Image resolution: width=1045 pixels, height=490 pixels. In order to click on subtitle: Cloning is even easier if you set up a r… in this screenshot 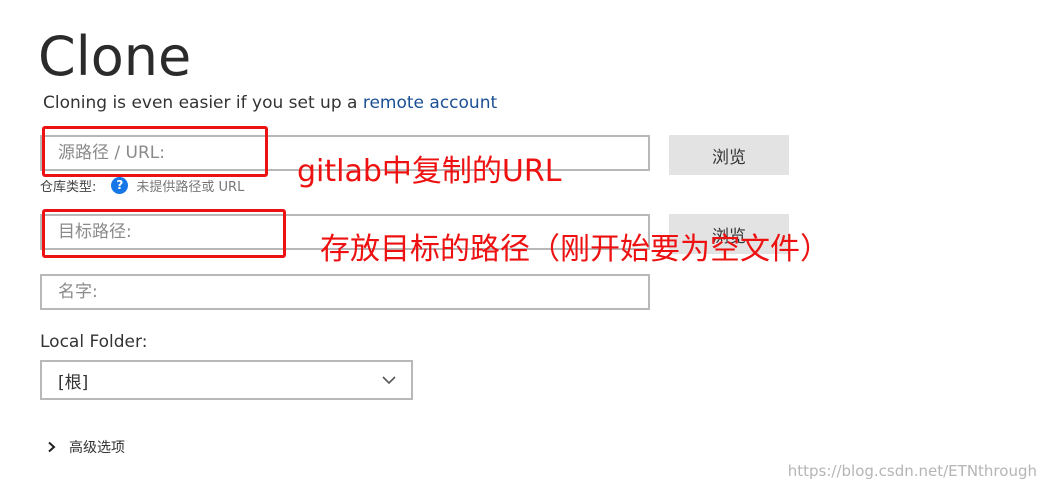, I will do `click(270, 103)`.